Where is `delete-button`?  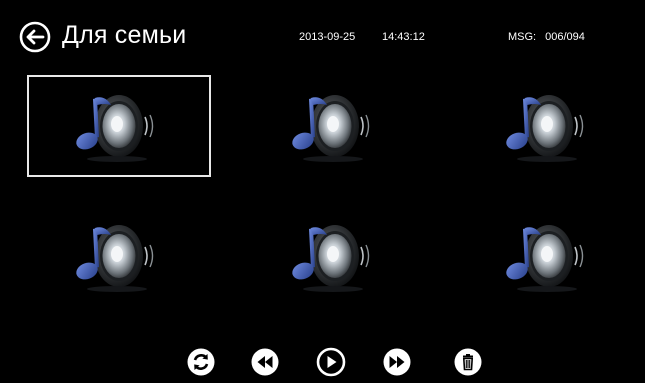
delete-button is located at coordinates (468, 362).